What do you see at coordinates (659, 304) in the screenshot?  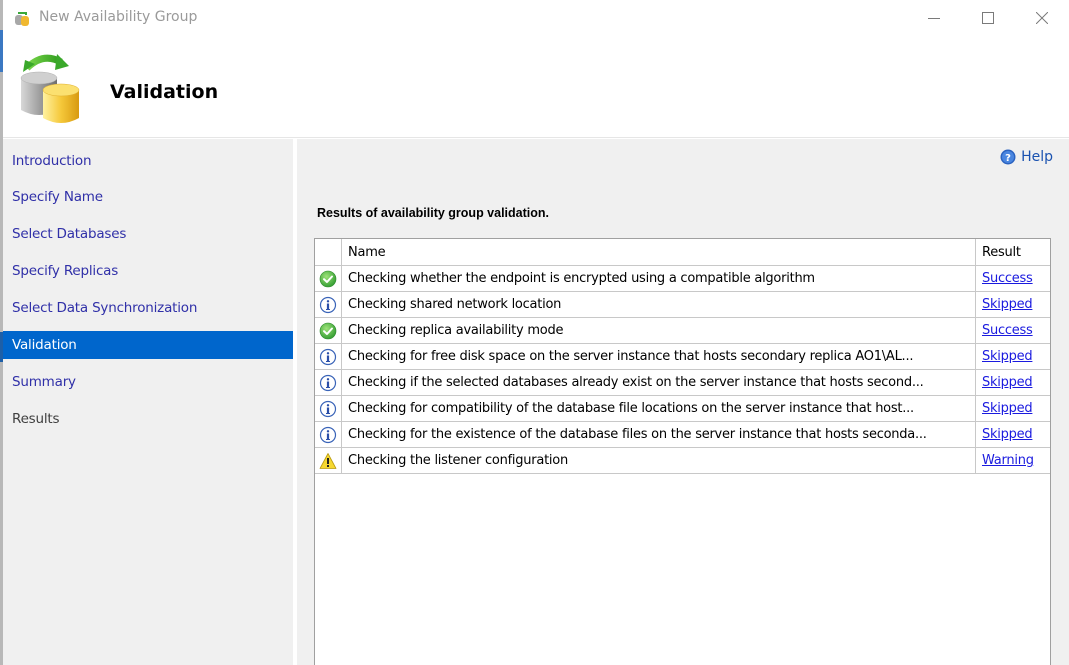 I see `check-name: Checking shared network location` at bounding box center [659, 304].